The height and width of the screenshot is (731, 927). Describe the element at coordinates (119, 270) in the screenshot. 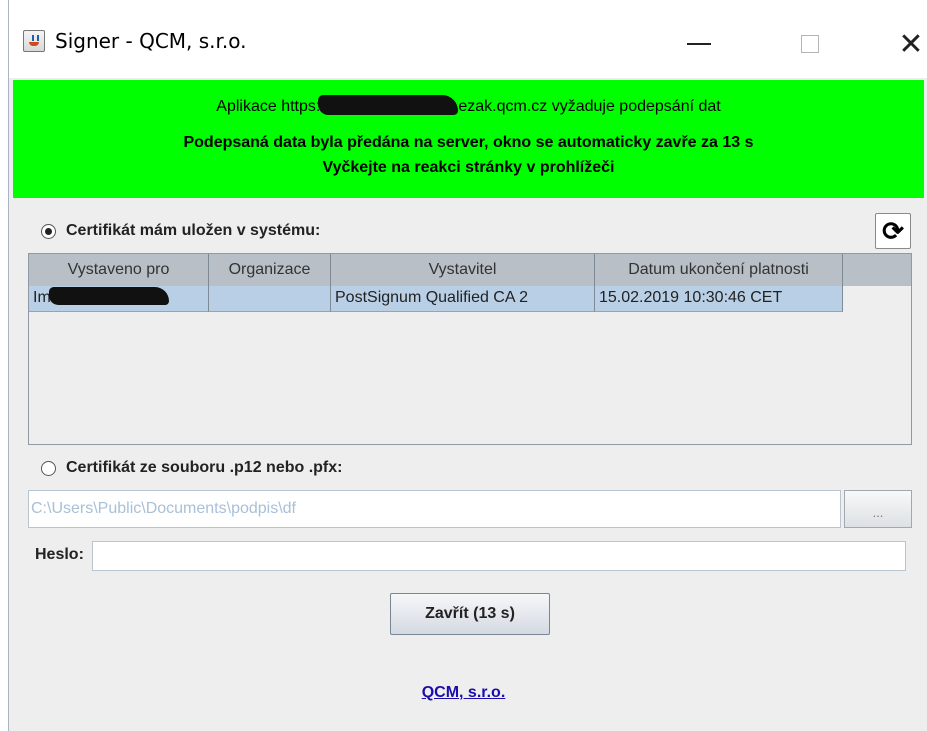

I see `column-issued-to: Vystaveno pro` at that location.